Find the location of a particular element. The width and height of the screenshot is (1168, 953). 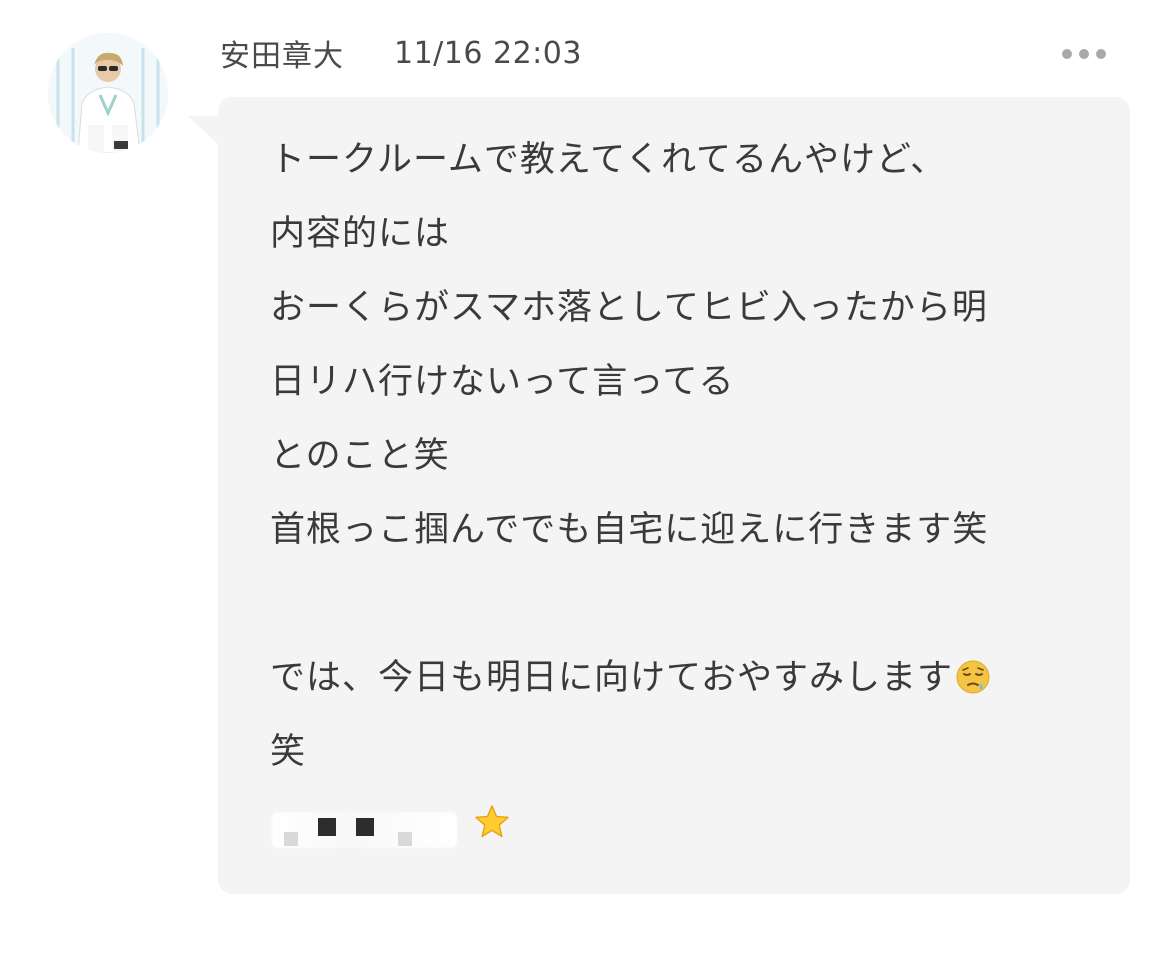

redacted-signature is located at coordinates (680, 833).